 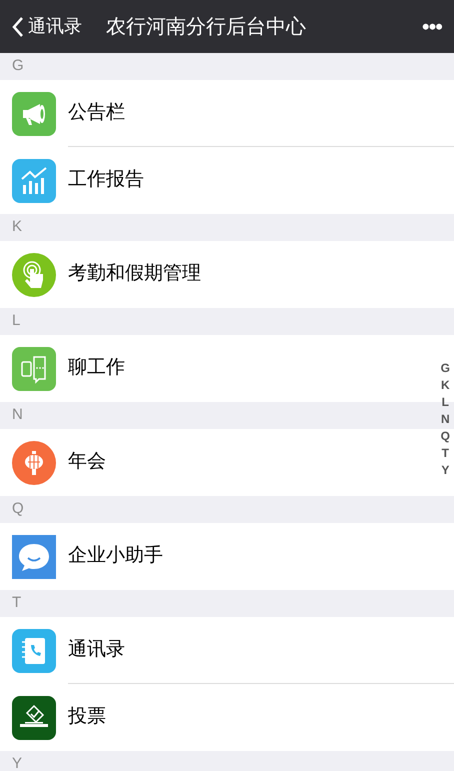 I want to click on chat-bubble-icon, so click(x=34, y=556).